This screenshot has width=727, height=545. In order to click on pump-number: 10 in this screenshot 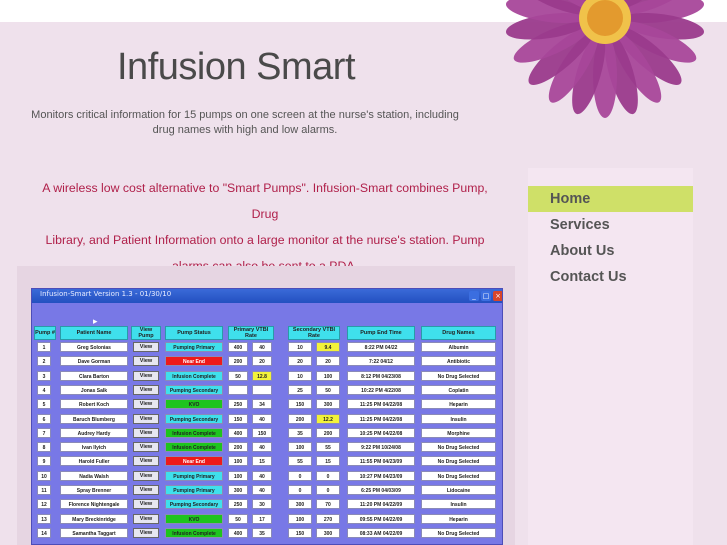, I will do `click(44, 475)`.